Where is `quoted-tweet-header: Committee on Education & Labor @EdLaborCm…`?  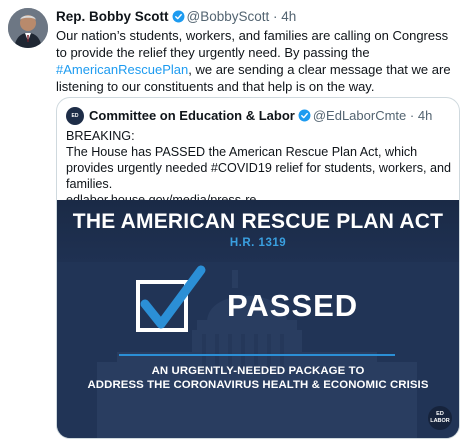
quoted-tweet-header: Committee on Education & Labor @EdLaborCm… is located at coordinates (260, 115).